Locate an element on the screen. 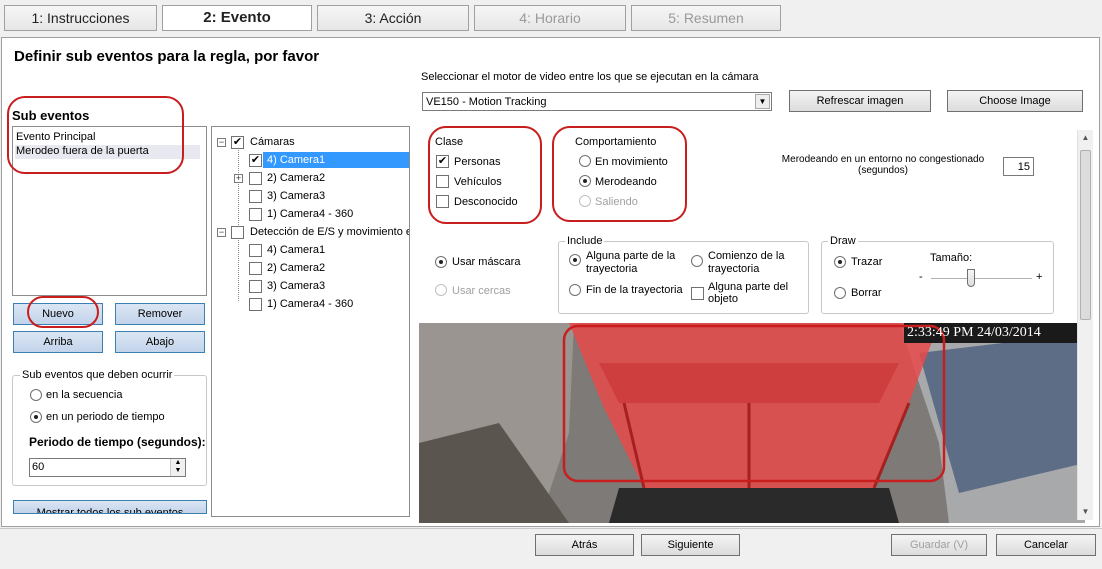 The height and width of the screenshot is (569, 1102). footer-bar: Atrás Siguiente Guardar (V) Cancelar is located at coordinates (551, 544).